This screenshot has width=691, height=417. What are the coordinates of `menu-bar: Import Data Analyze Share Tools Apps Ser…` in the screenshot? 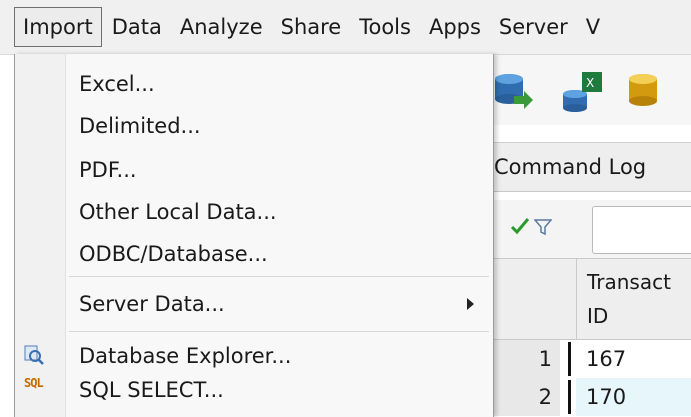 It's located at (345, 27).